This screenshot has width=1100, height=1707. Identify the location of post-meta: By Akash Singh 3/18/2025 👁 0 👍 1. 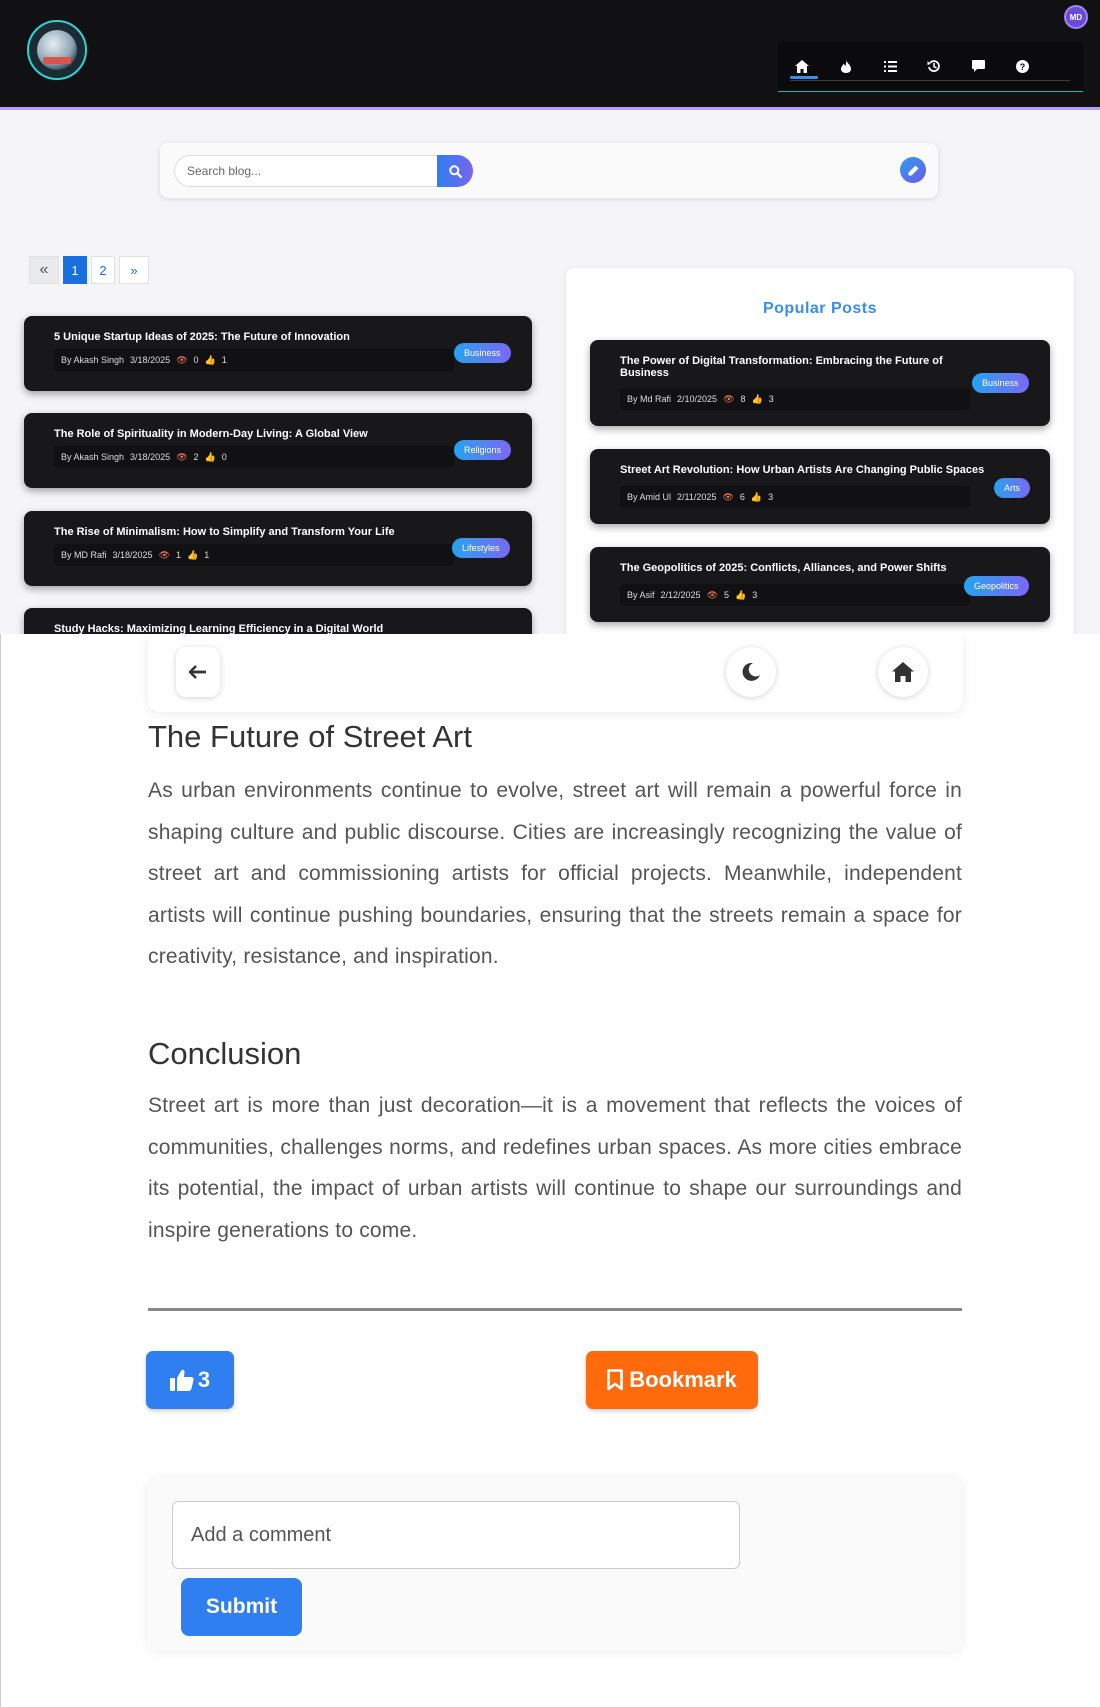
(254, 360).